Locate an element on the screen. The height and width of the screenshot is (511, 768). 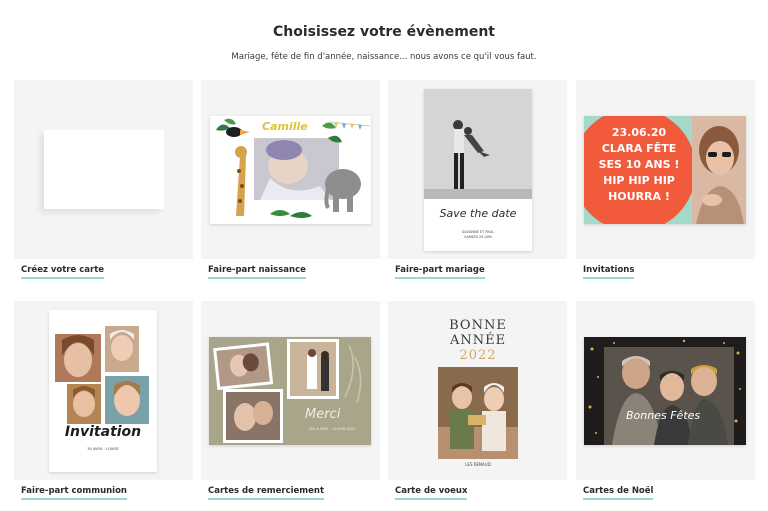
invite-line-3-text: SES 10 ANS ! is located at coordinates (639, 164).